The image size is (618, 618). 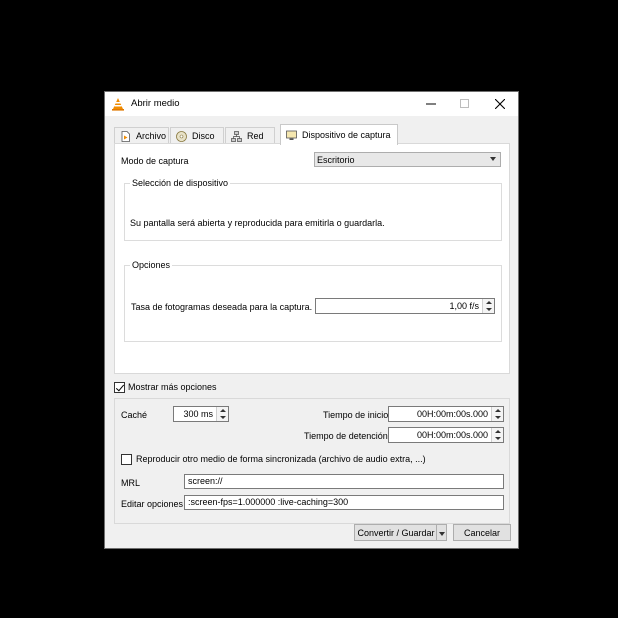 I want to click on convert-save-label: Convertir / Guardar, so click(x=396, y=532).